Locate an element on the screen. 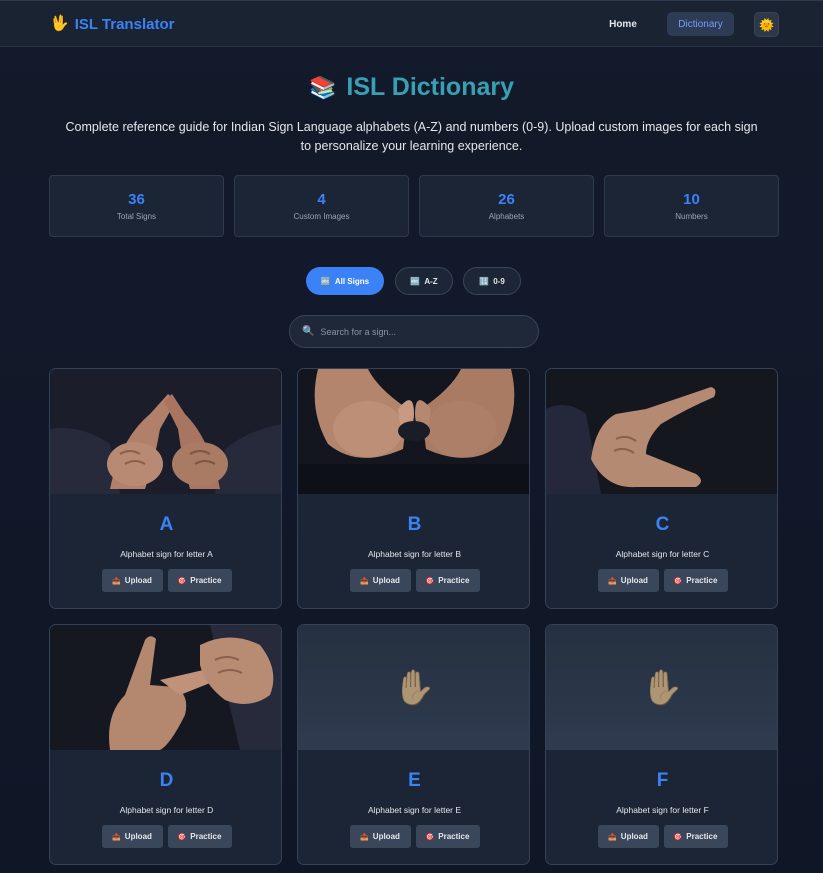 The height and width of the screenshot is (873, 823). search-input is located at coordinates (420, 331).